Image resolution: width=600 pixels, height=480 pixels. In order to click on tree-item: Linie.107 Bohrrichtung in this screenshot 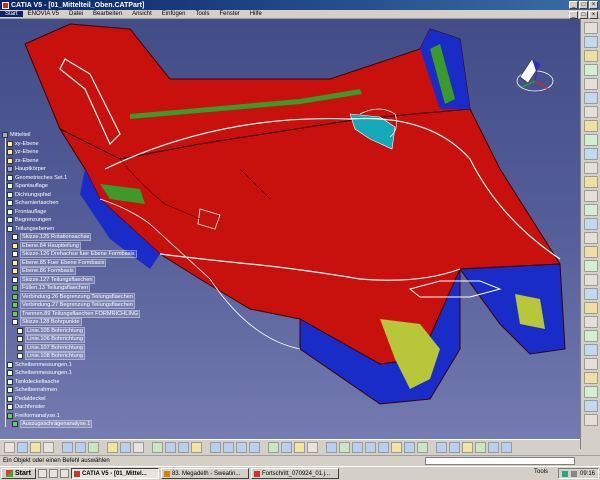, I will do `click(82, 348)`.